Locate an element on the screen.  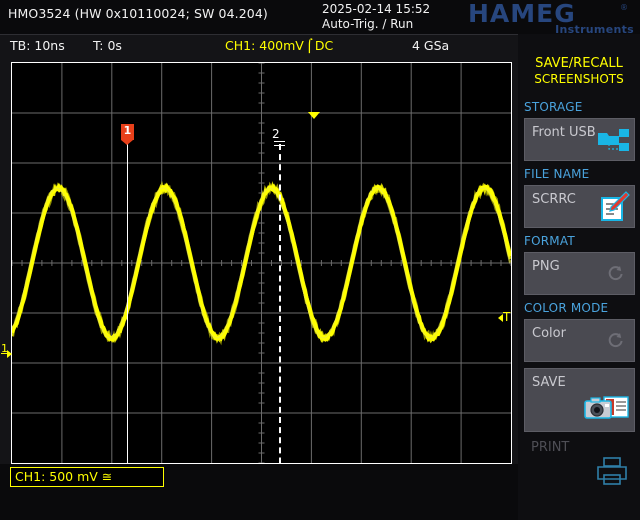
channel1-status-text: CH1: 500 mV ≅ is located at coordinates (64, 476).